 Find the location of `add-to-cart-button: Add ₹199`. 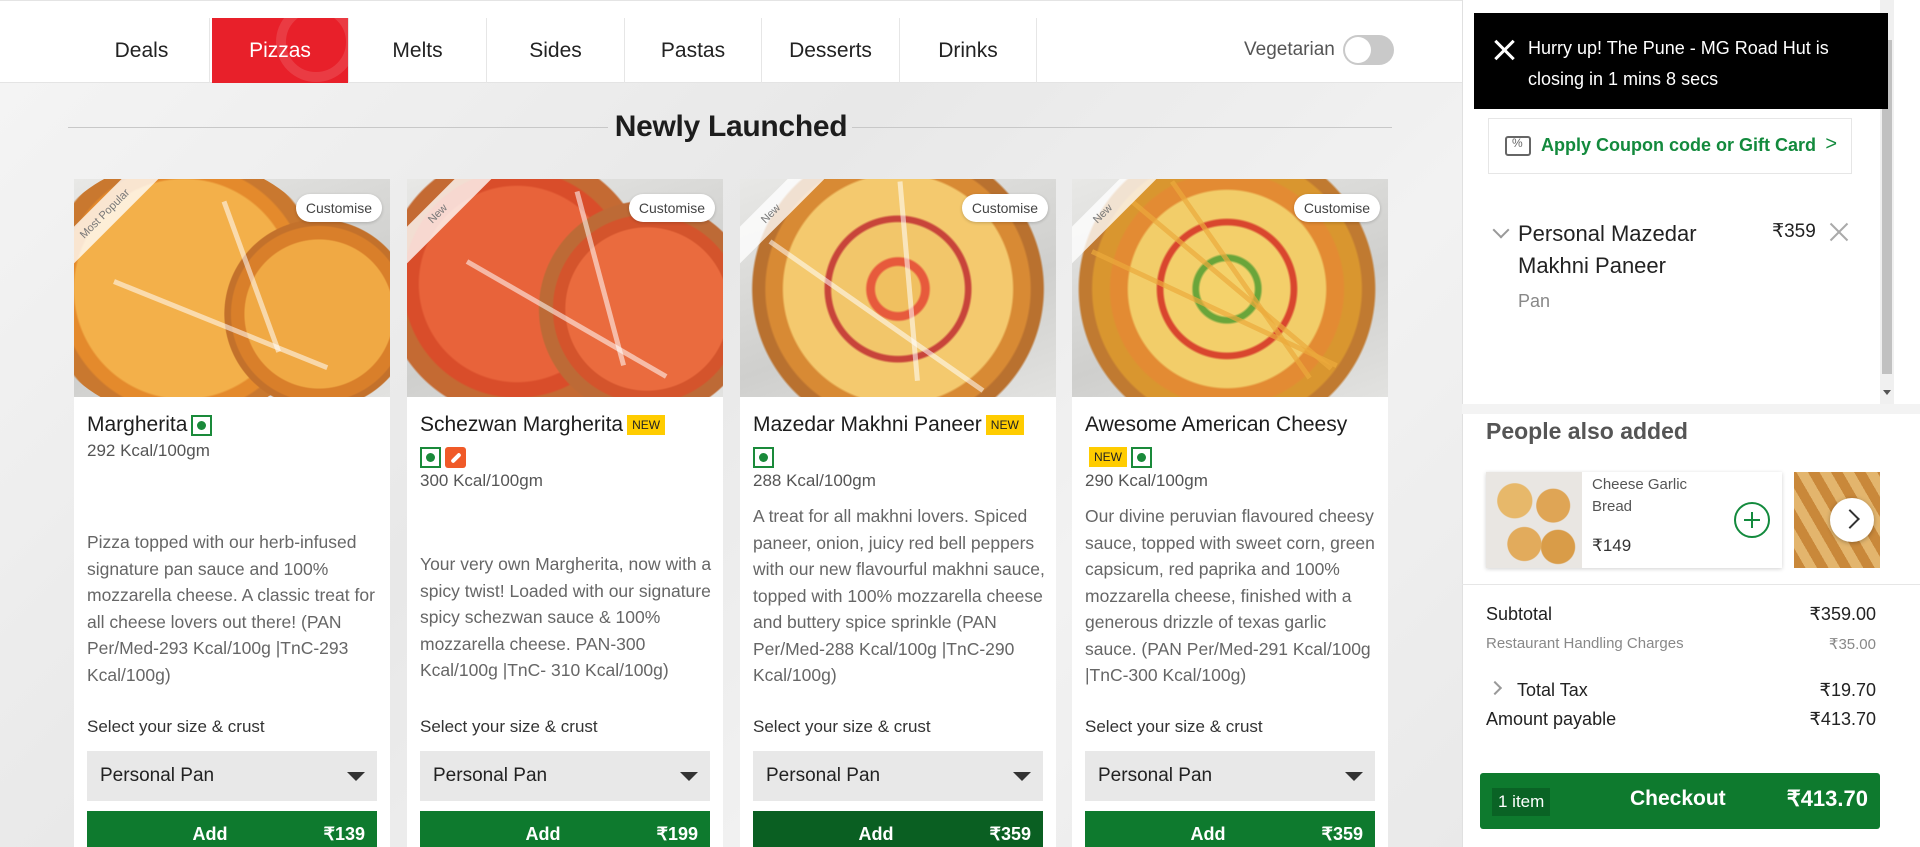

add-to-cart-button: Add ₹199 is located at coordinates (565, 829).